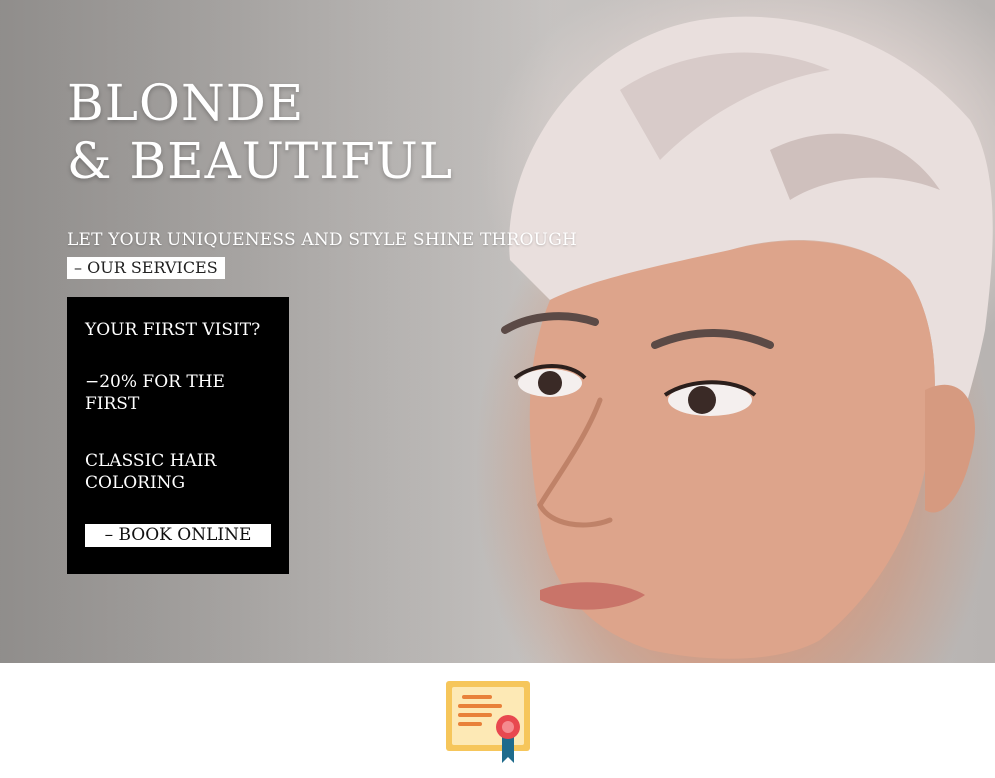 This screenshot has height=778, width=995. I want to click on certificate-icon, so click(488, 722).